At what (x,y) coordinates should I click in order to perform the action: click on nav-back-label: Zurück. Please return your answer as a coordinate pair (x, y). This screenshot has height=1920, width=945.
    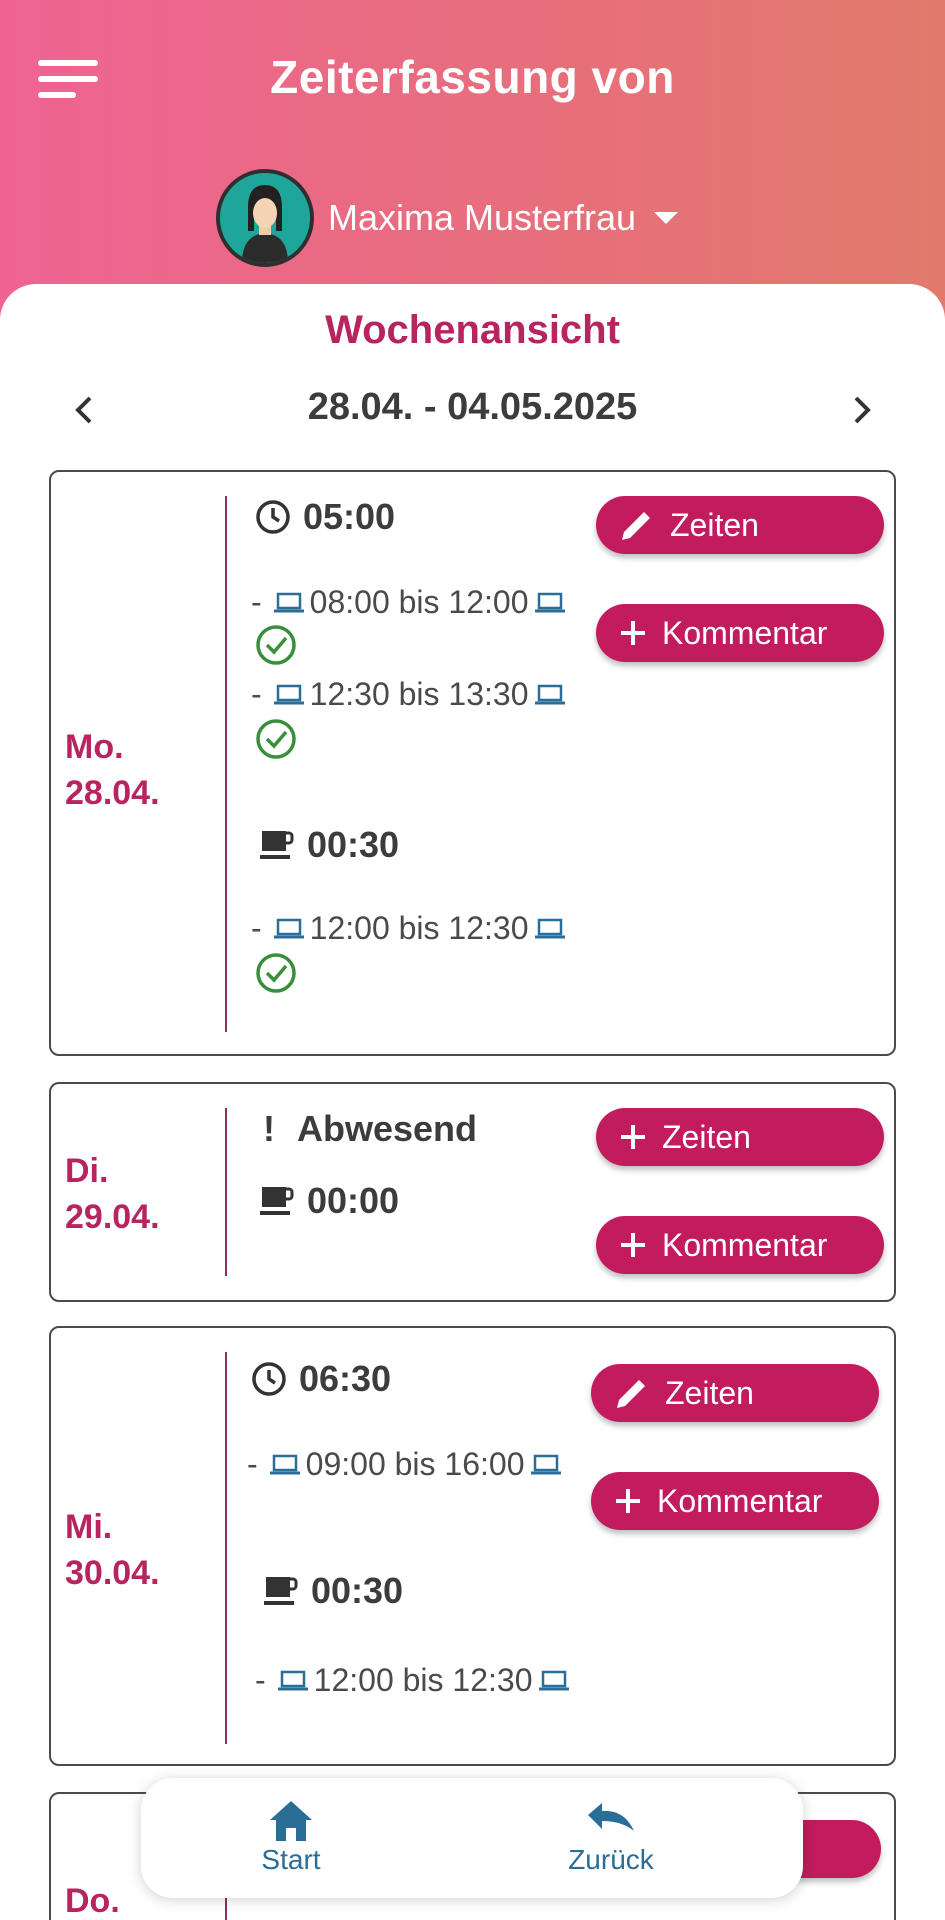
    Looking at the image, I should click on (611, 1859).